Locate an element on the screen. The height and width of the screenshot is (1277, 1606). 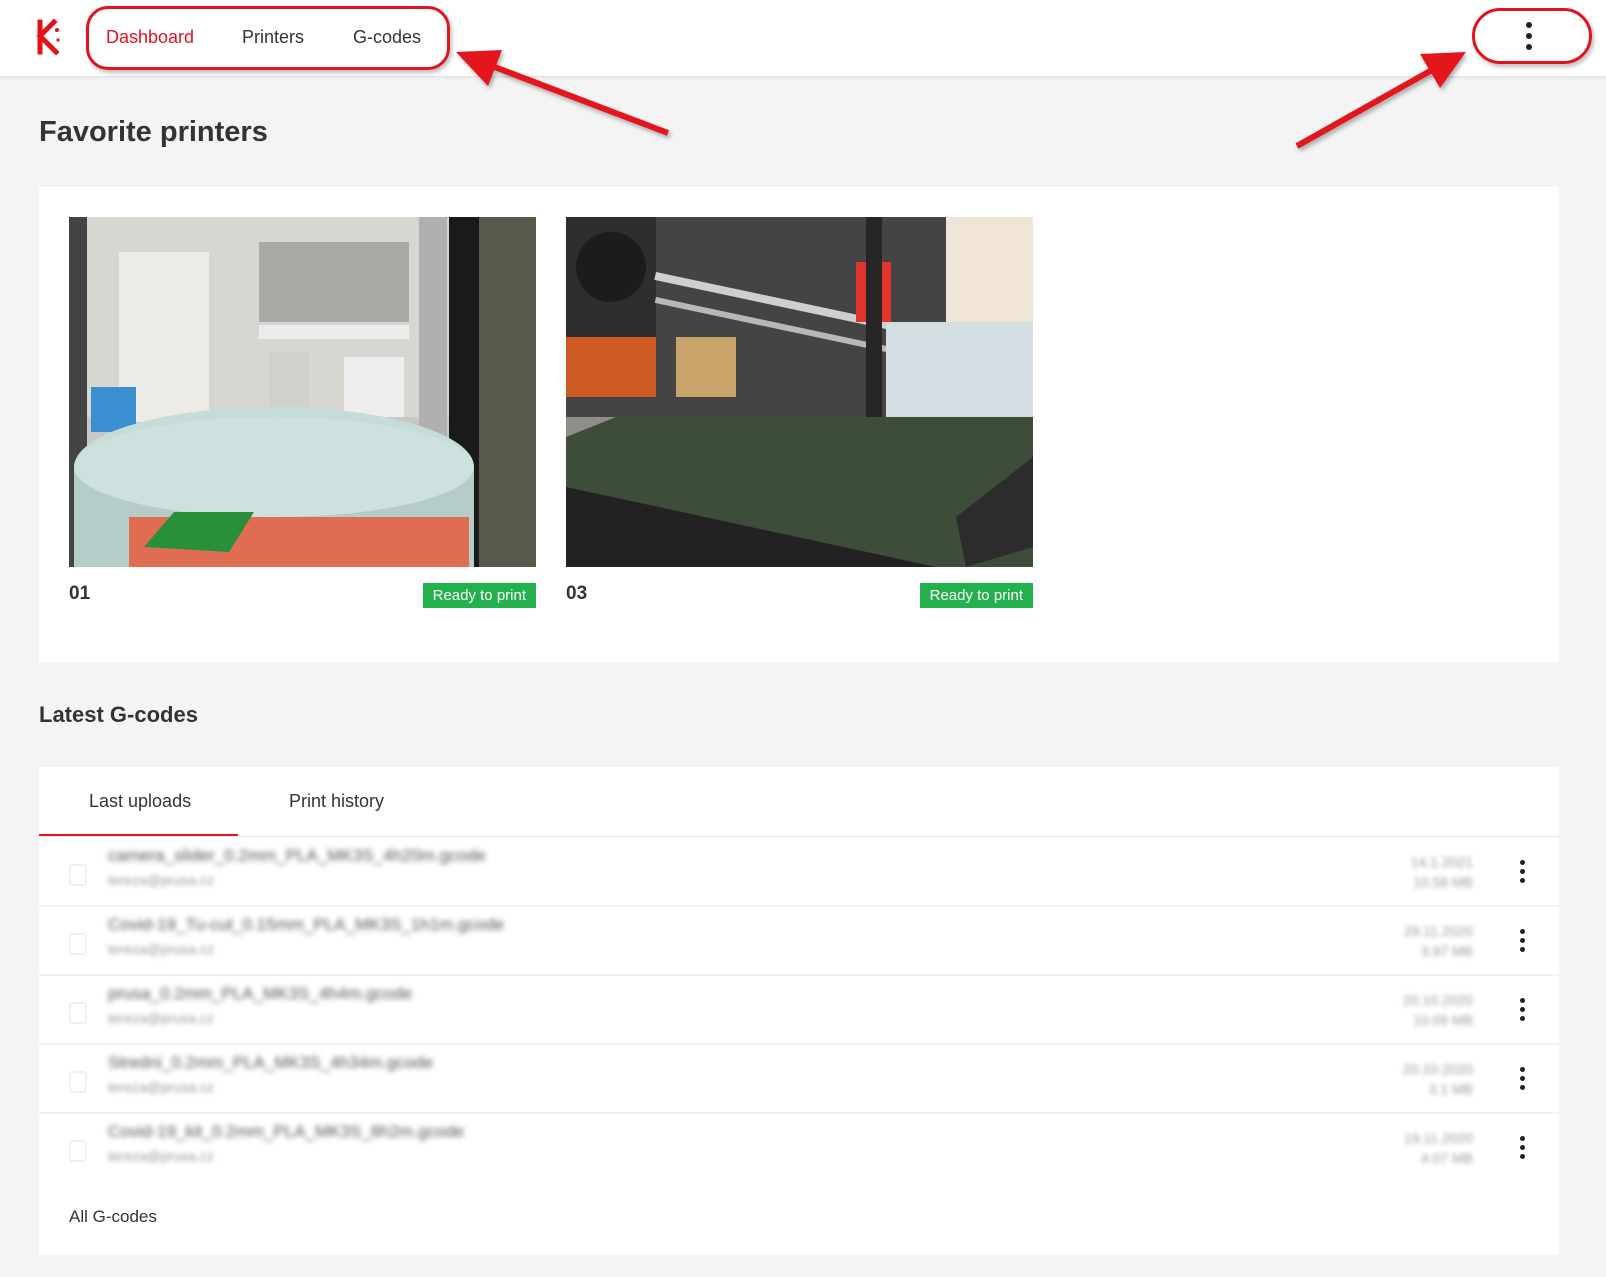
gcode-size: 10.58 MB is located at coordinates (1443, 882).